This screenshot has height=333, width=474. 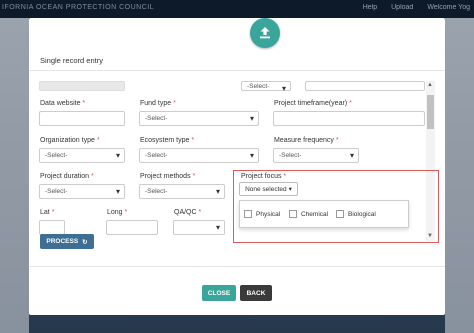 What do you see at coordinates (362, 214) in the screenshot?
I see `option-biological-label: Biological` at bounding box center [362, 214].